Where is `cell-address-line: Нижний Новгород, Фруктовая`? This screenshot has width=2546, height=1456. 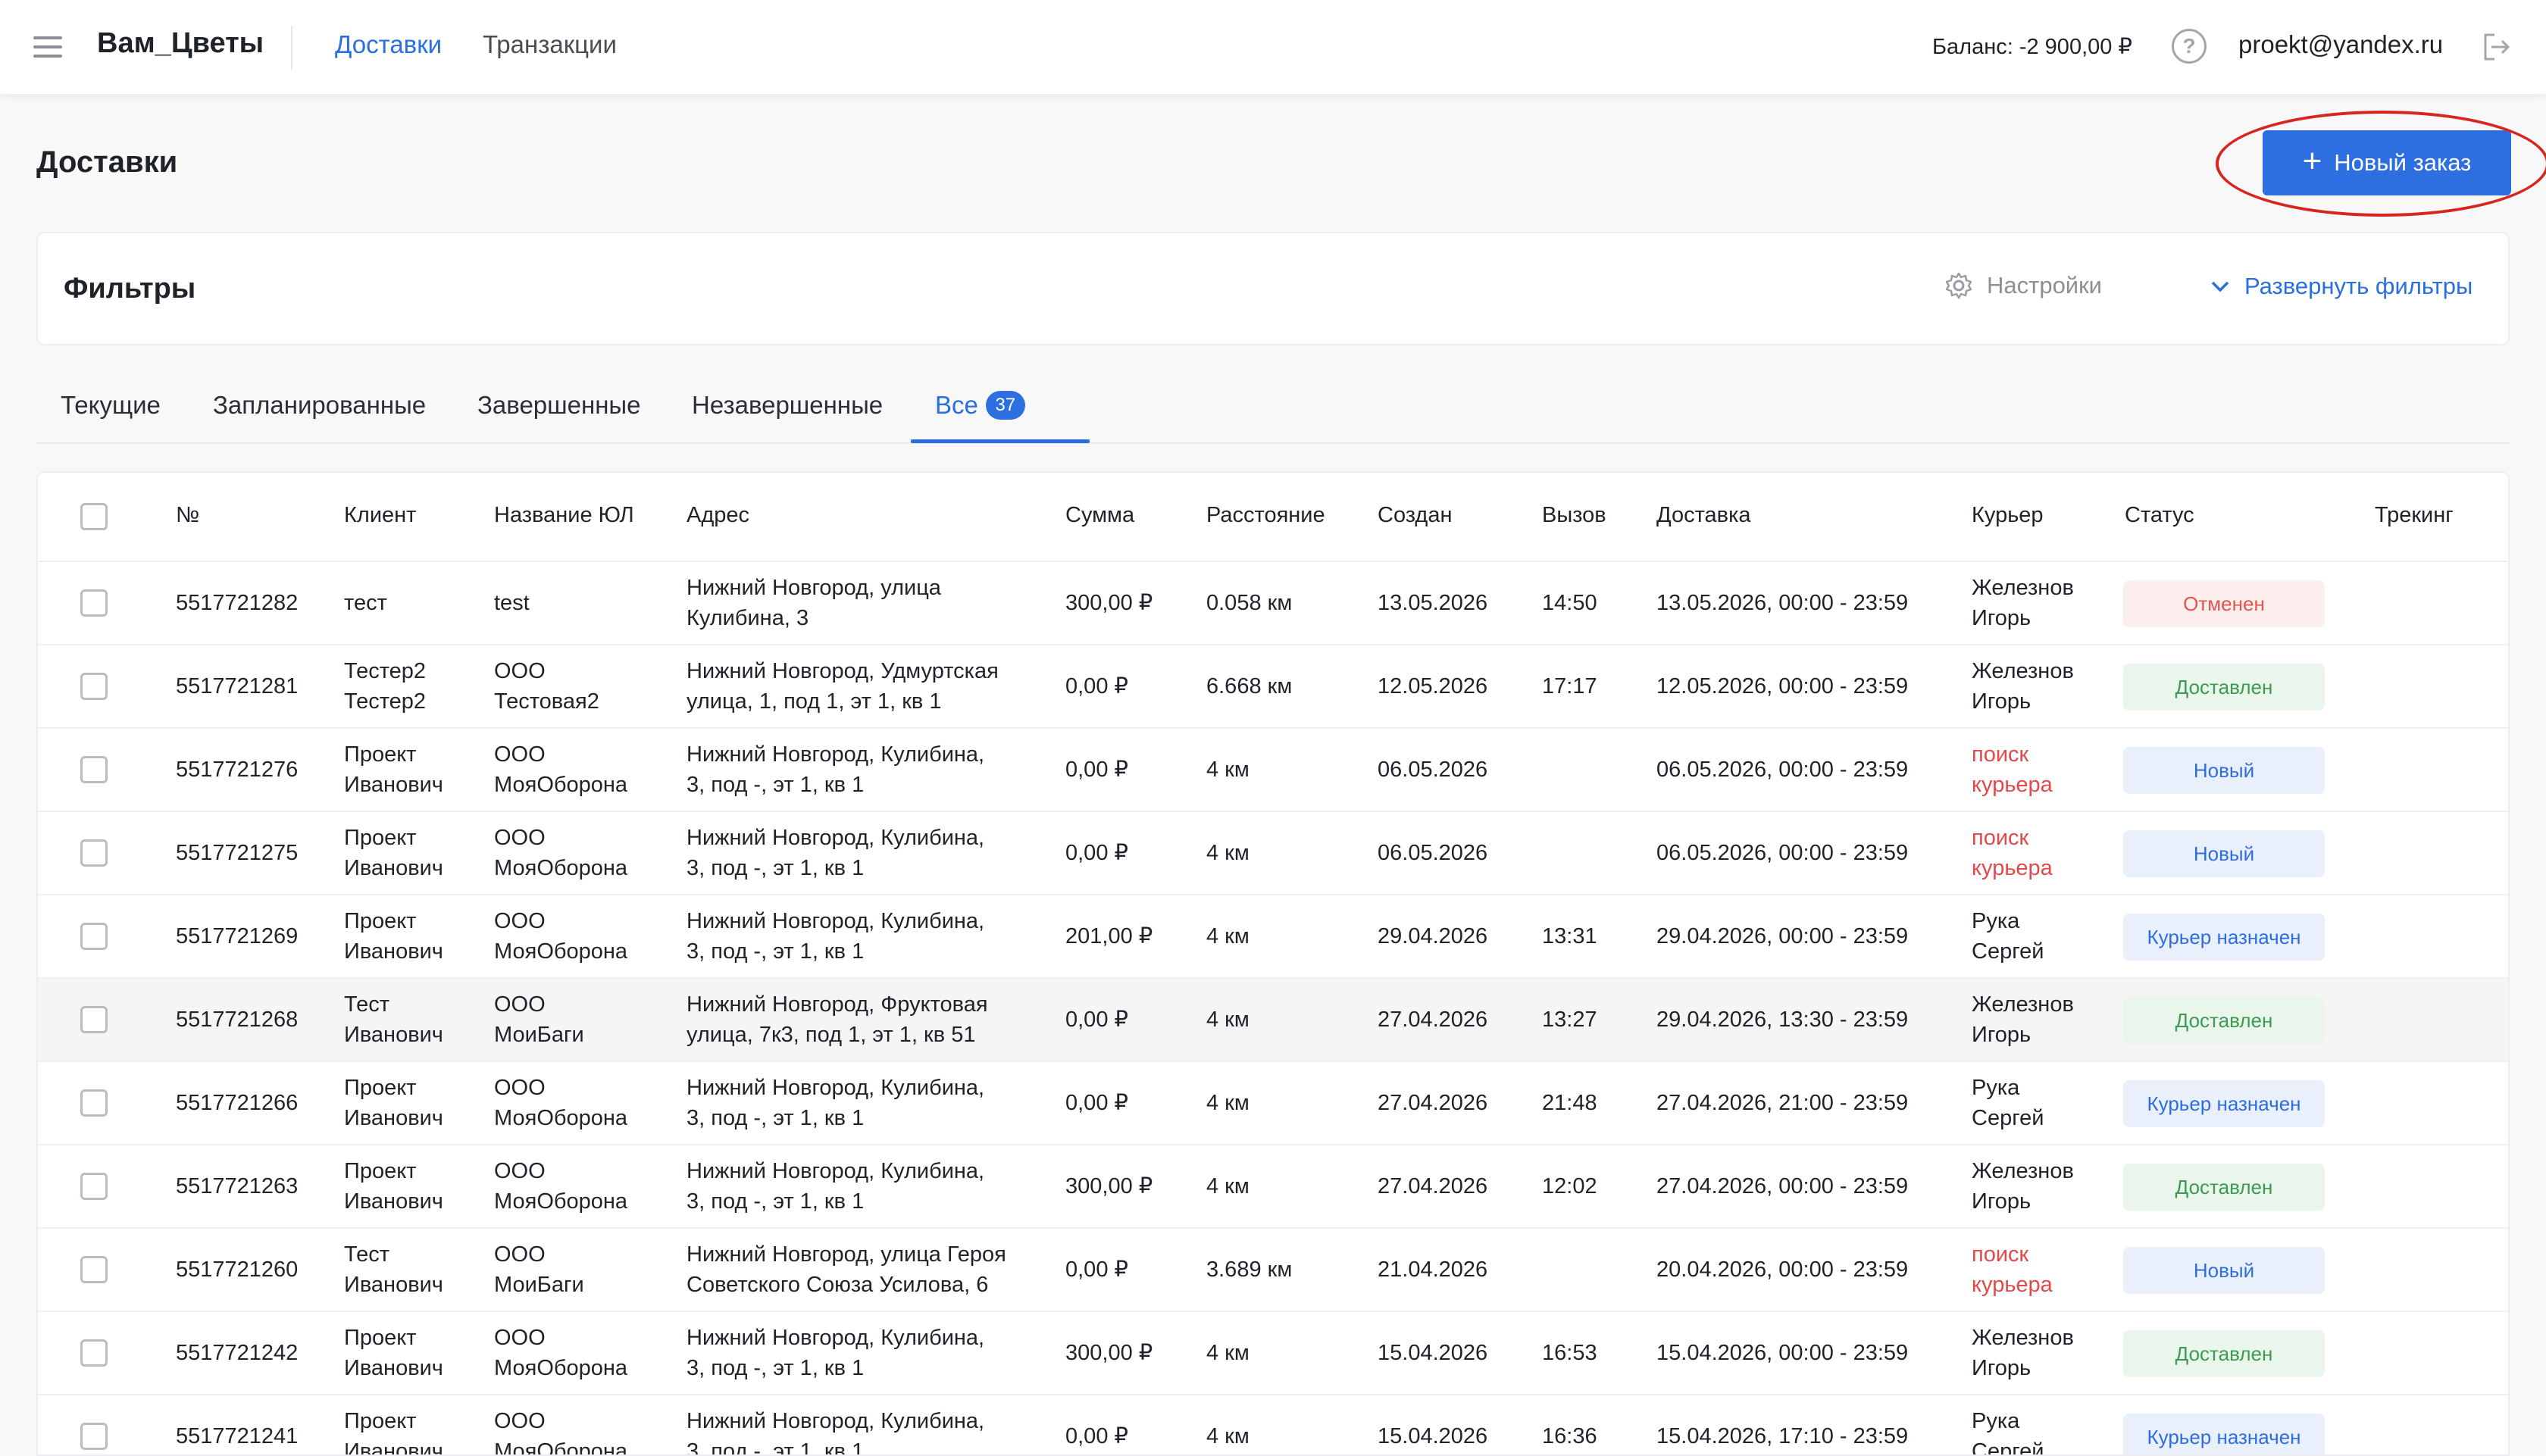 cell-address-line: Нижний Новгород, Фруктовая is located at coordinates (837, 1005).